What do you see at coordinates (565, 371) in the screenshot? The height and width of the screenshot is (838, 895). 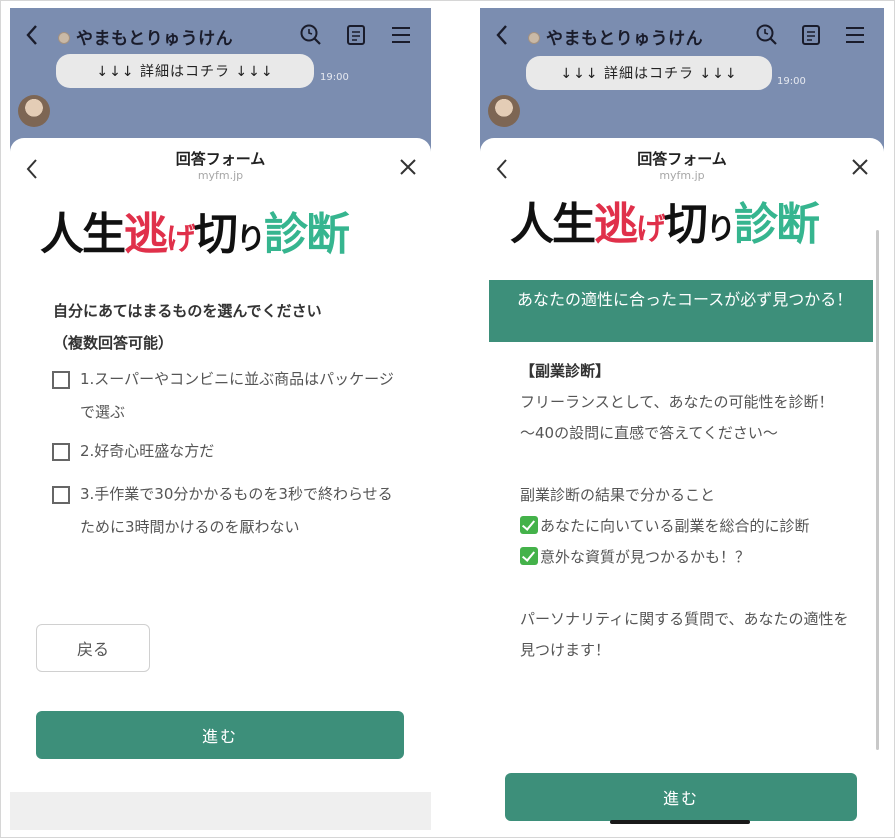 I see `description-heading: 【副業診断】` at bounding box center [565, 371].